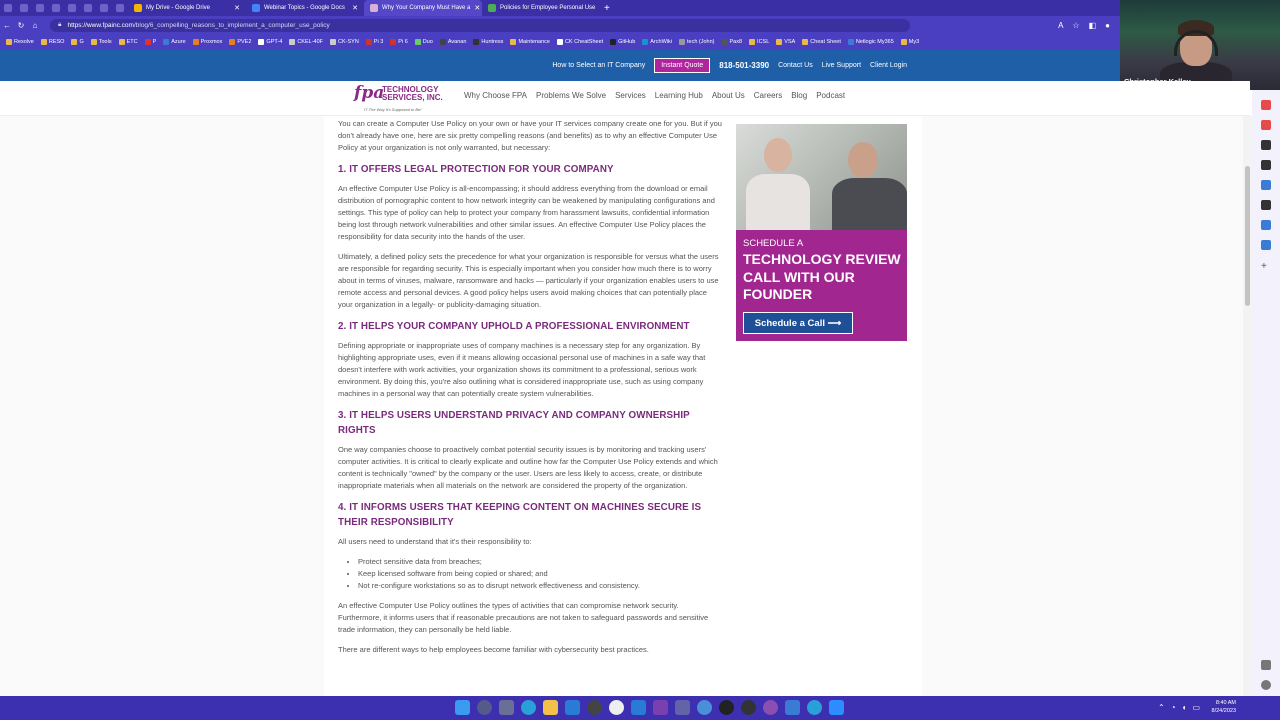 This screenshot has height=720, width=1280. What do you see at coordinates (814, 707) in the screenshot?
I see `edge-dev-icon` at bounding box center [814, 707].